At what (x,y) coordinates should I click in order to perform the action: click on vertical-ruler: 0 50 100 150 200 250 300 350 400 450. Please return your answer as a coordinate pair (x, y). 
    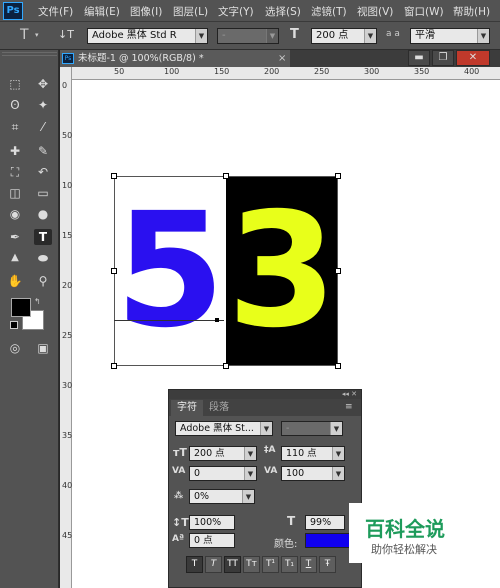
    Looking at the image, I should click on (68, 327).